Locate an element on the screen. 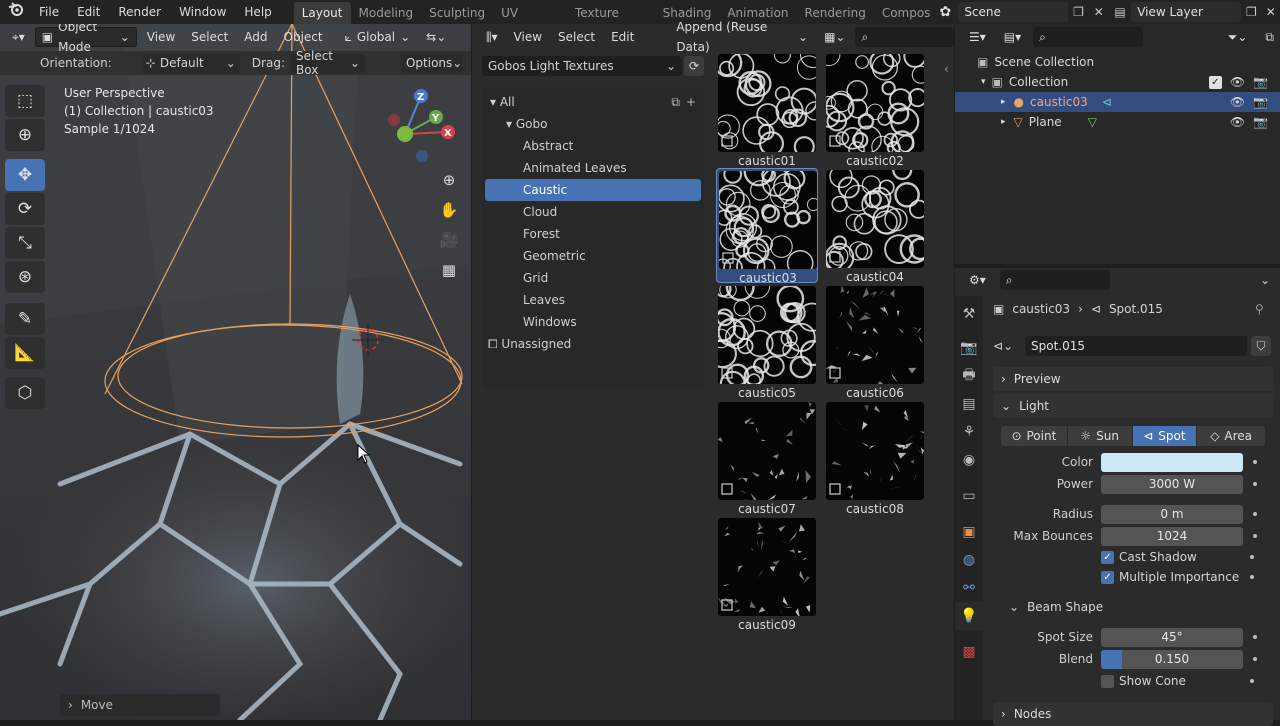 Image resolution: width=1280 pixels, height=726 pixels. menu-select: Select is located at coordinates (209, 37).